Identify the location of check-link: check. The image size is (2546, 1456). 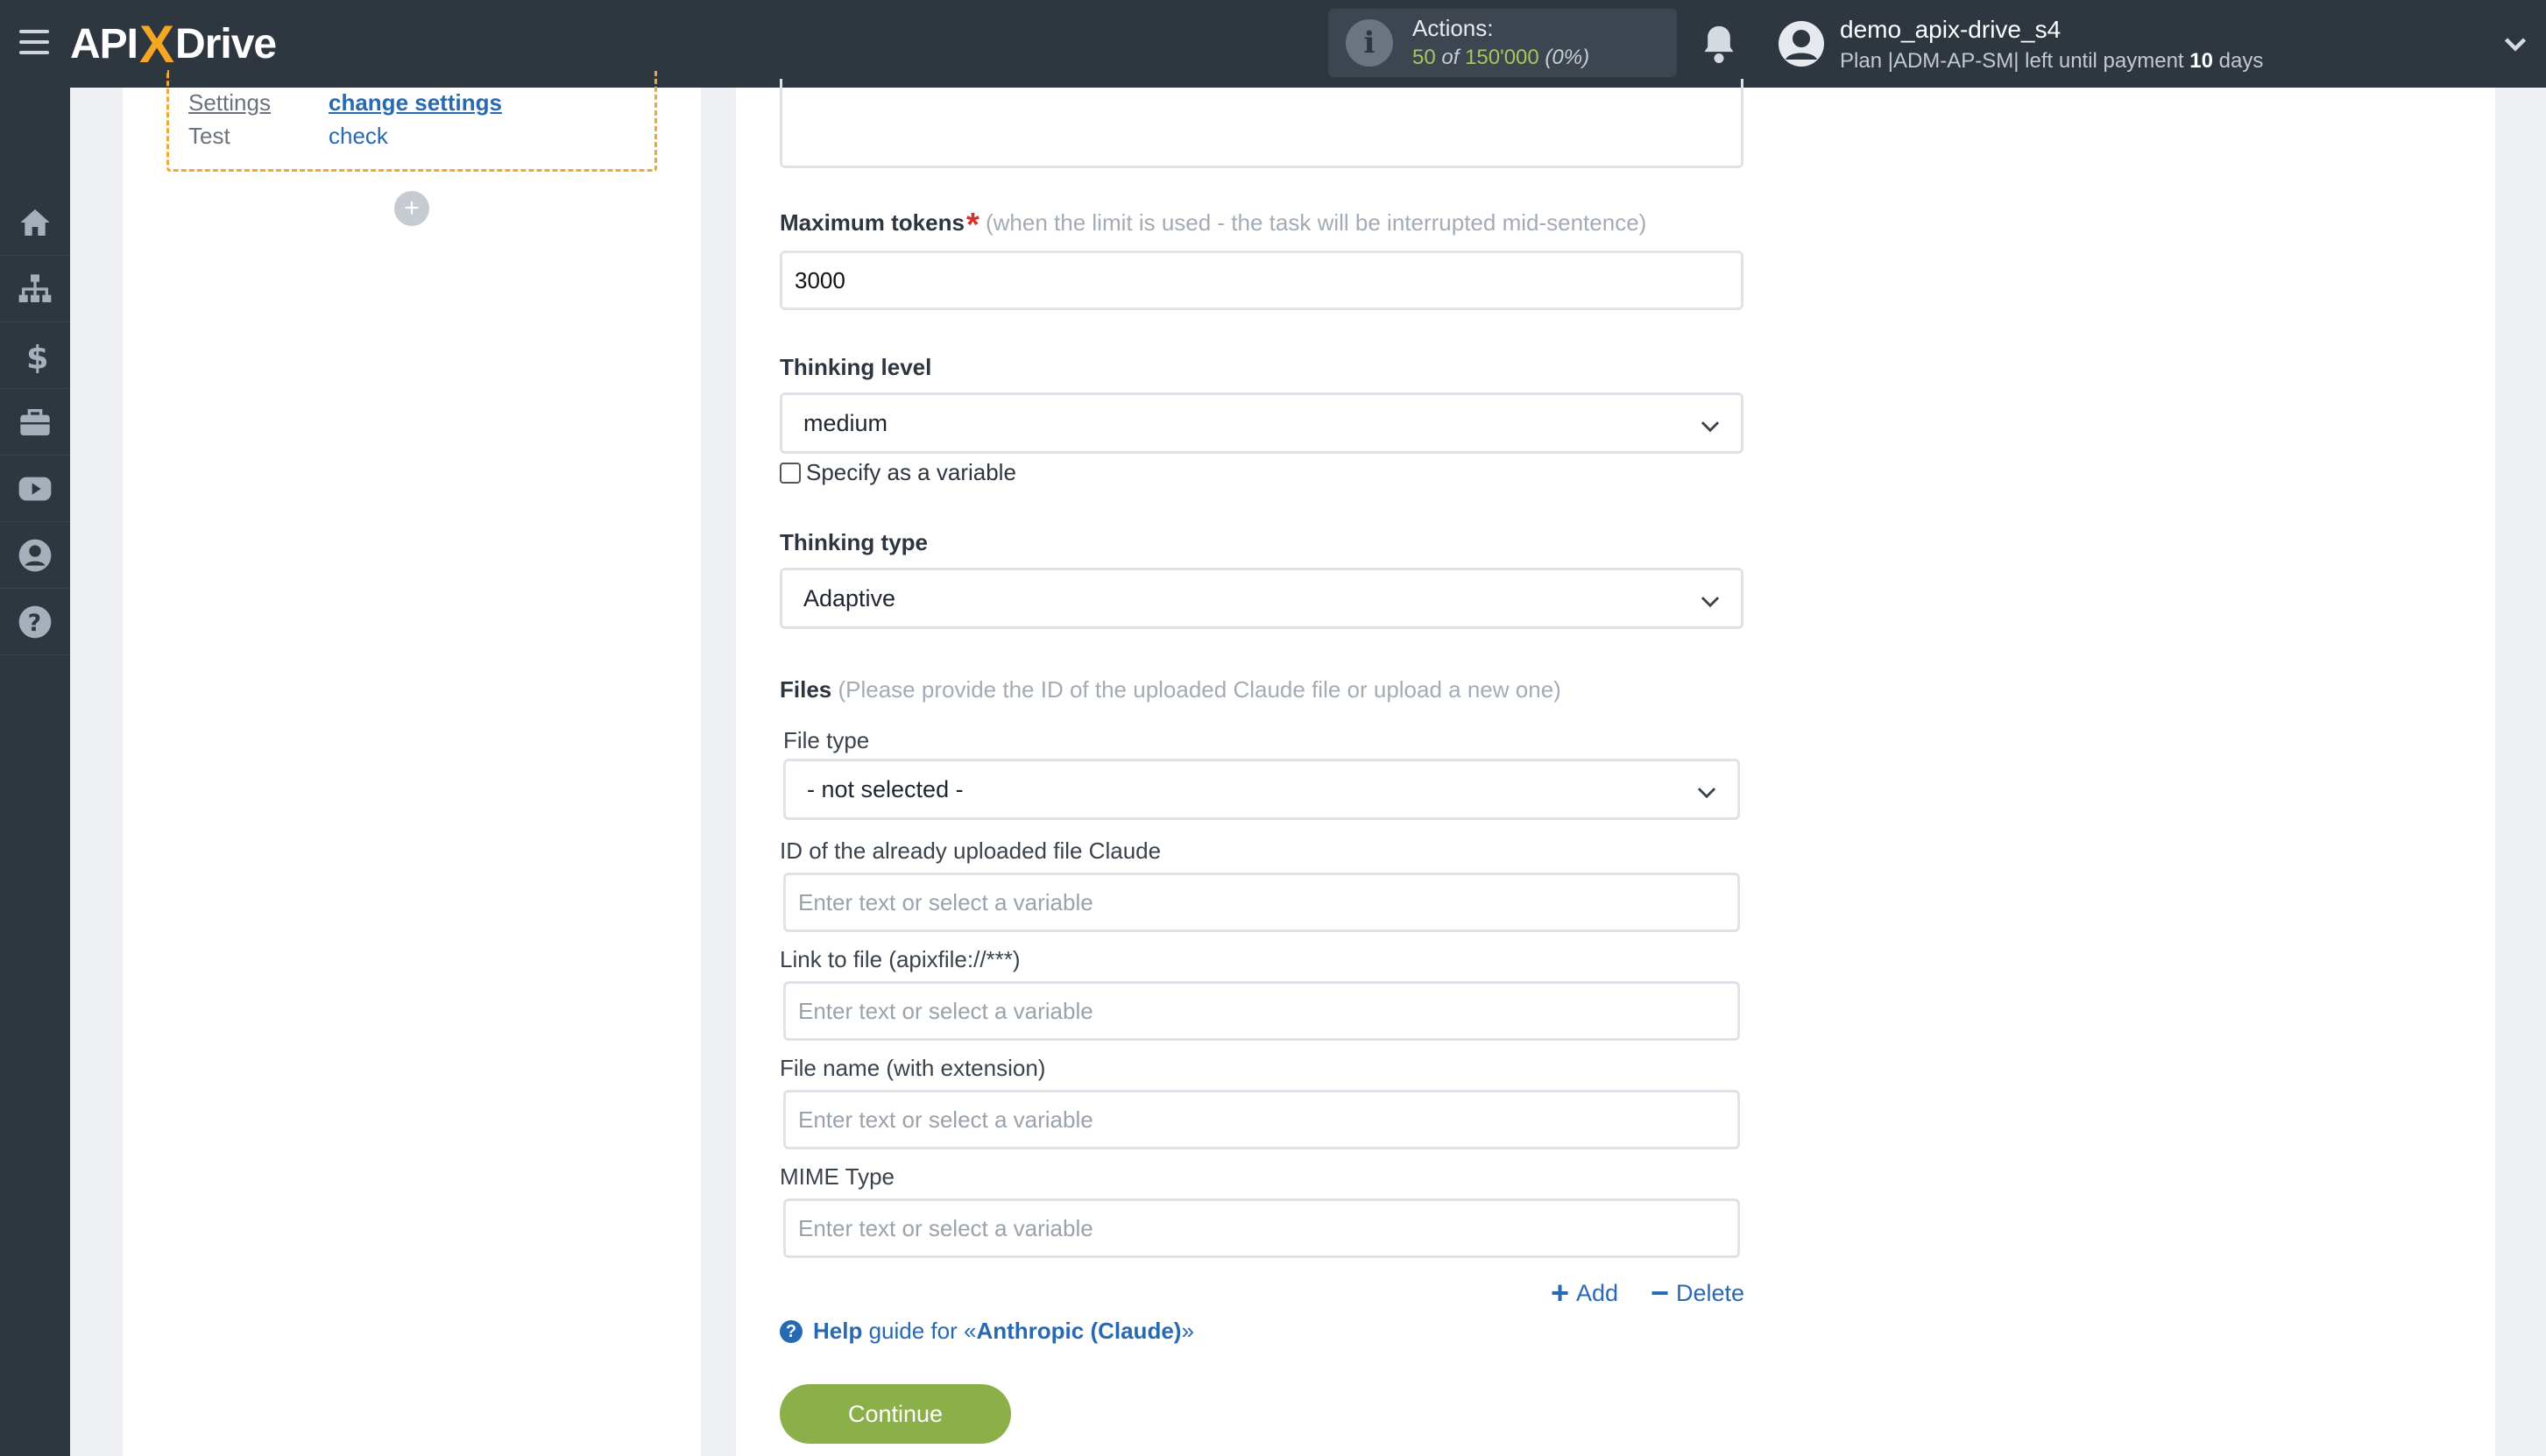
(358, 136).